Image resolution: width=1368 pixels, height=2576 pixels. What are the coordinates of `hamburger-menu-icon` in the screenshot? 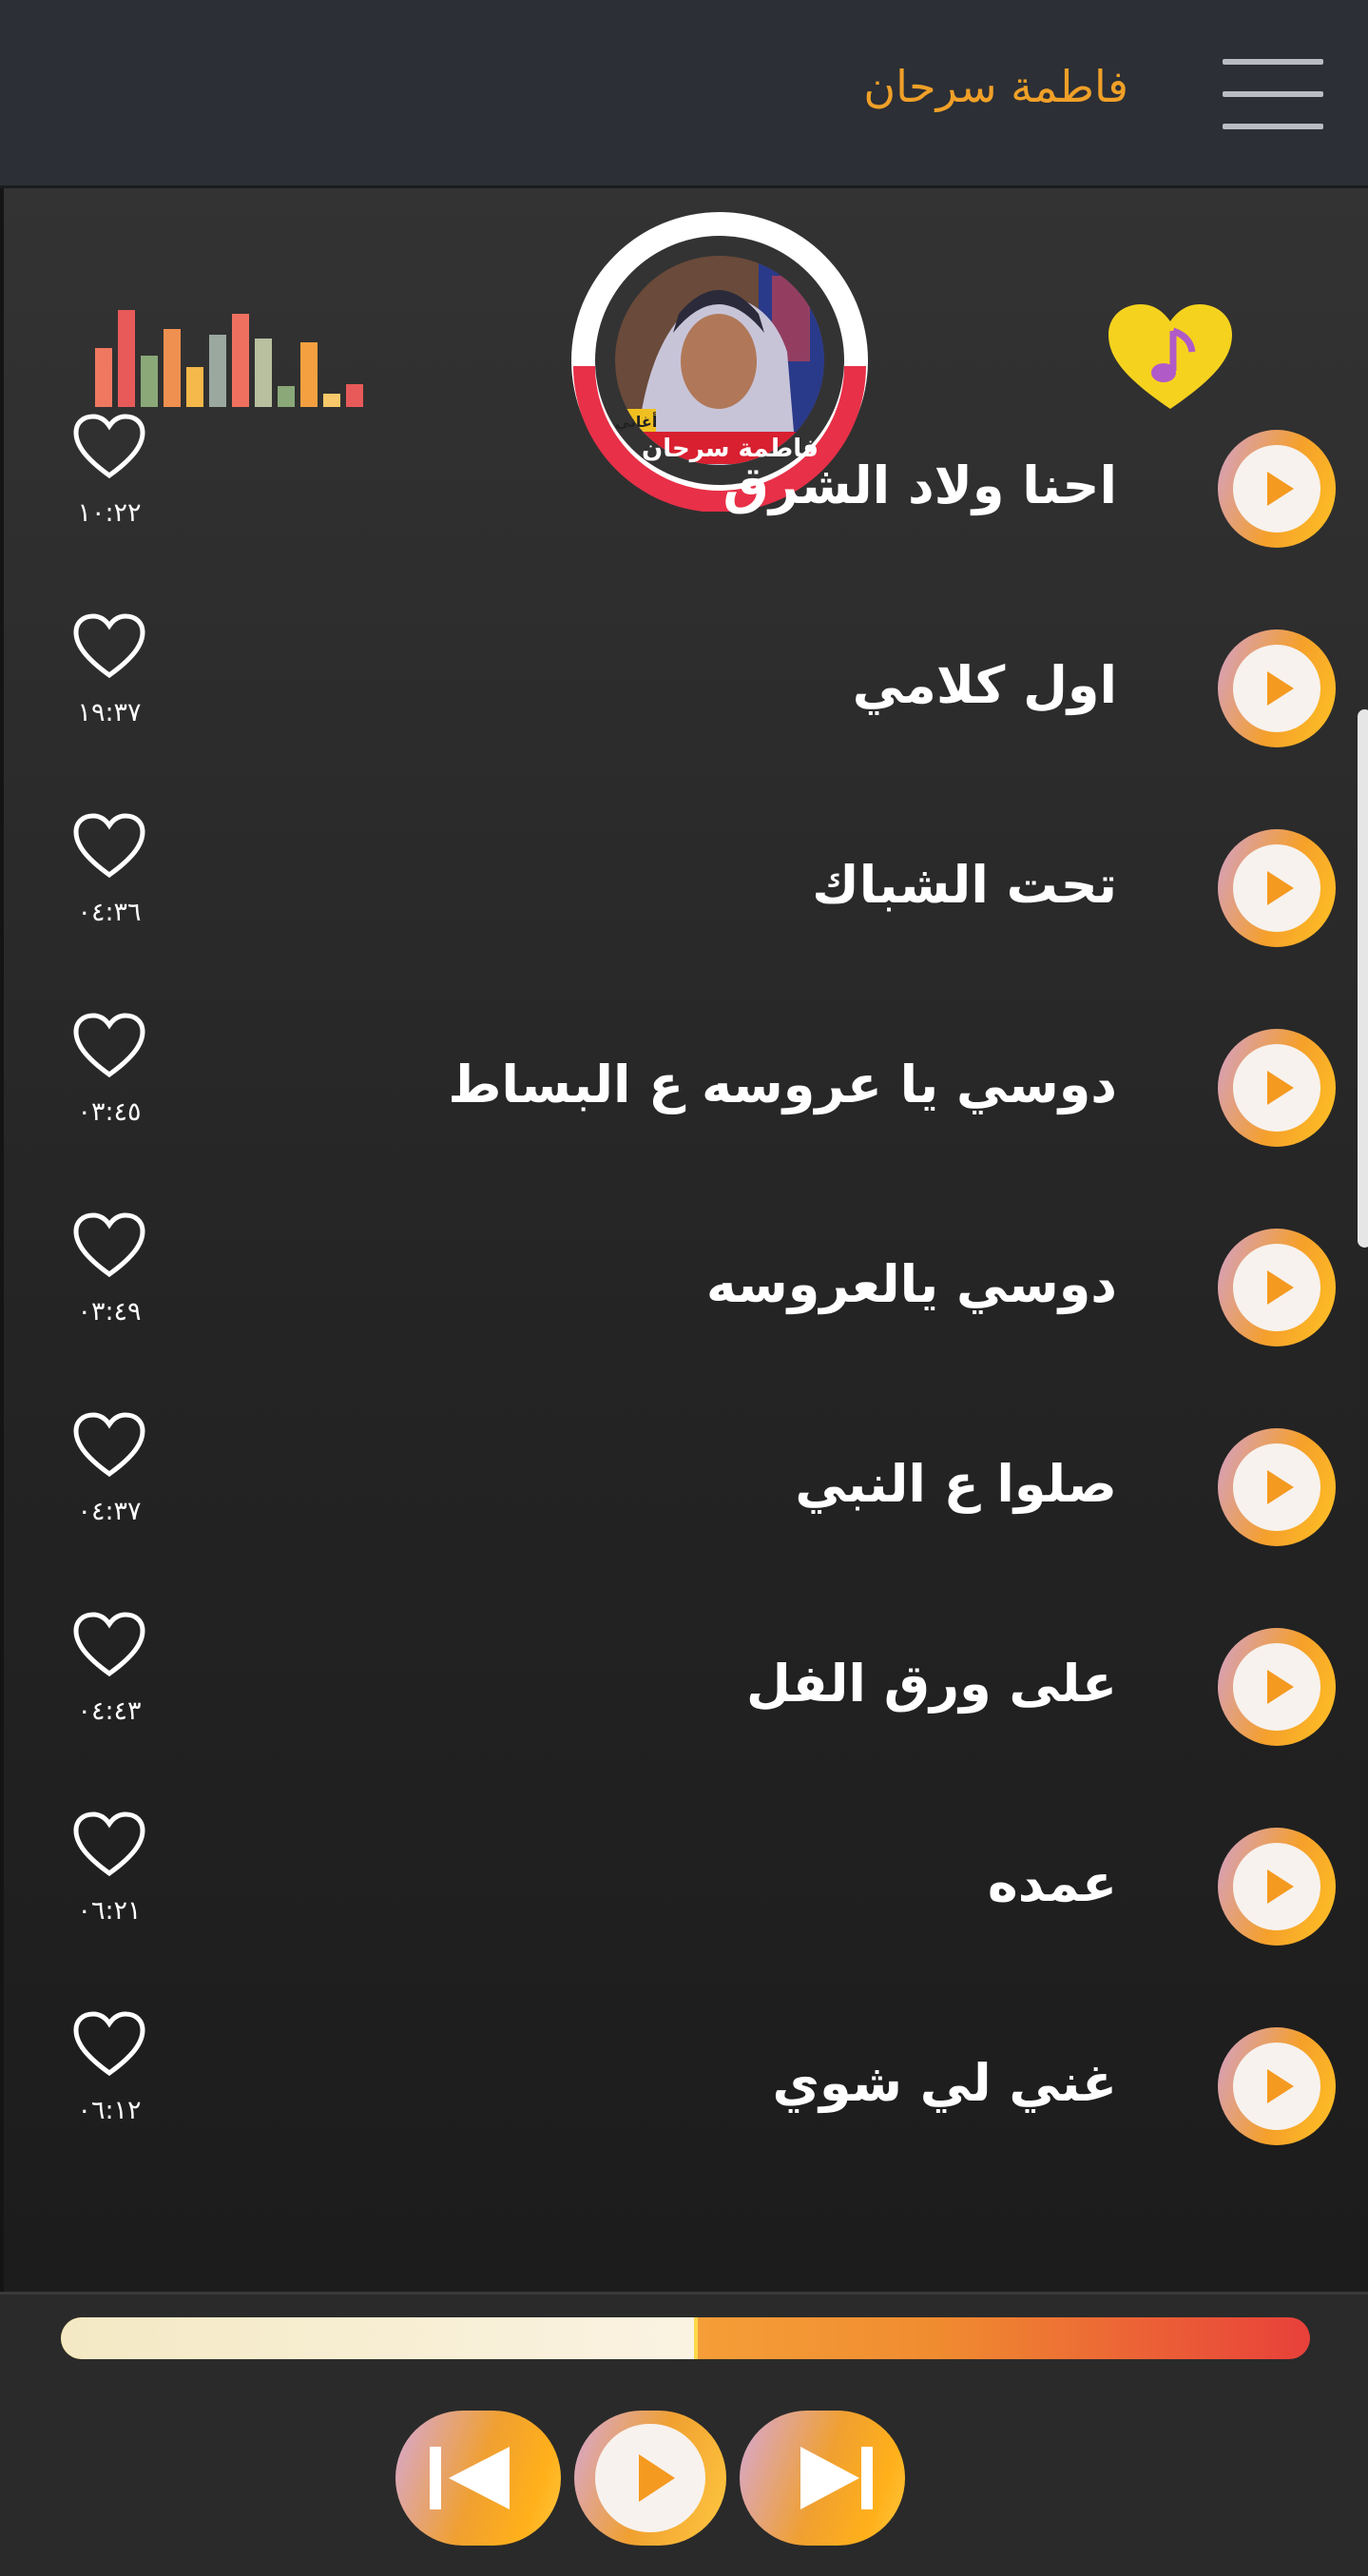 It's located at (1275, 95).